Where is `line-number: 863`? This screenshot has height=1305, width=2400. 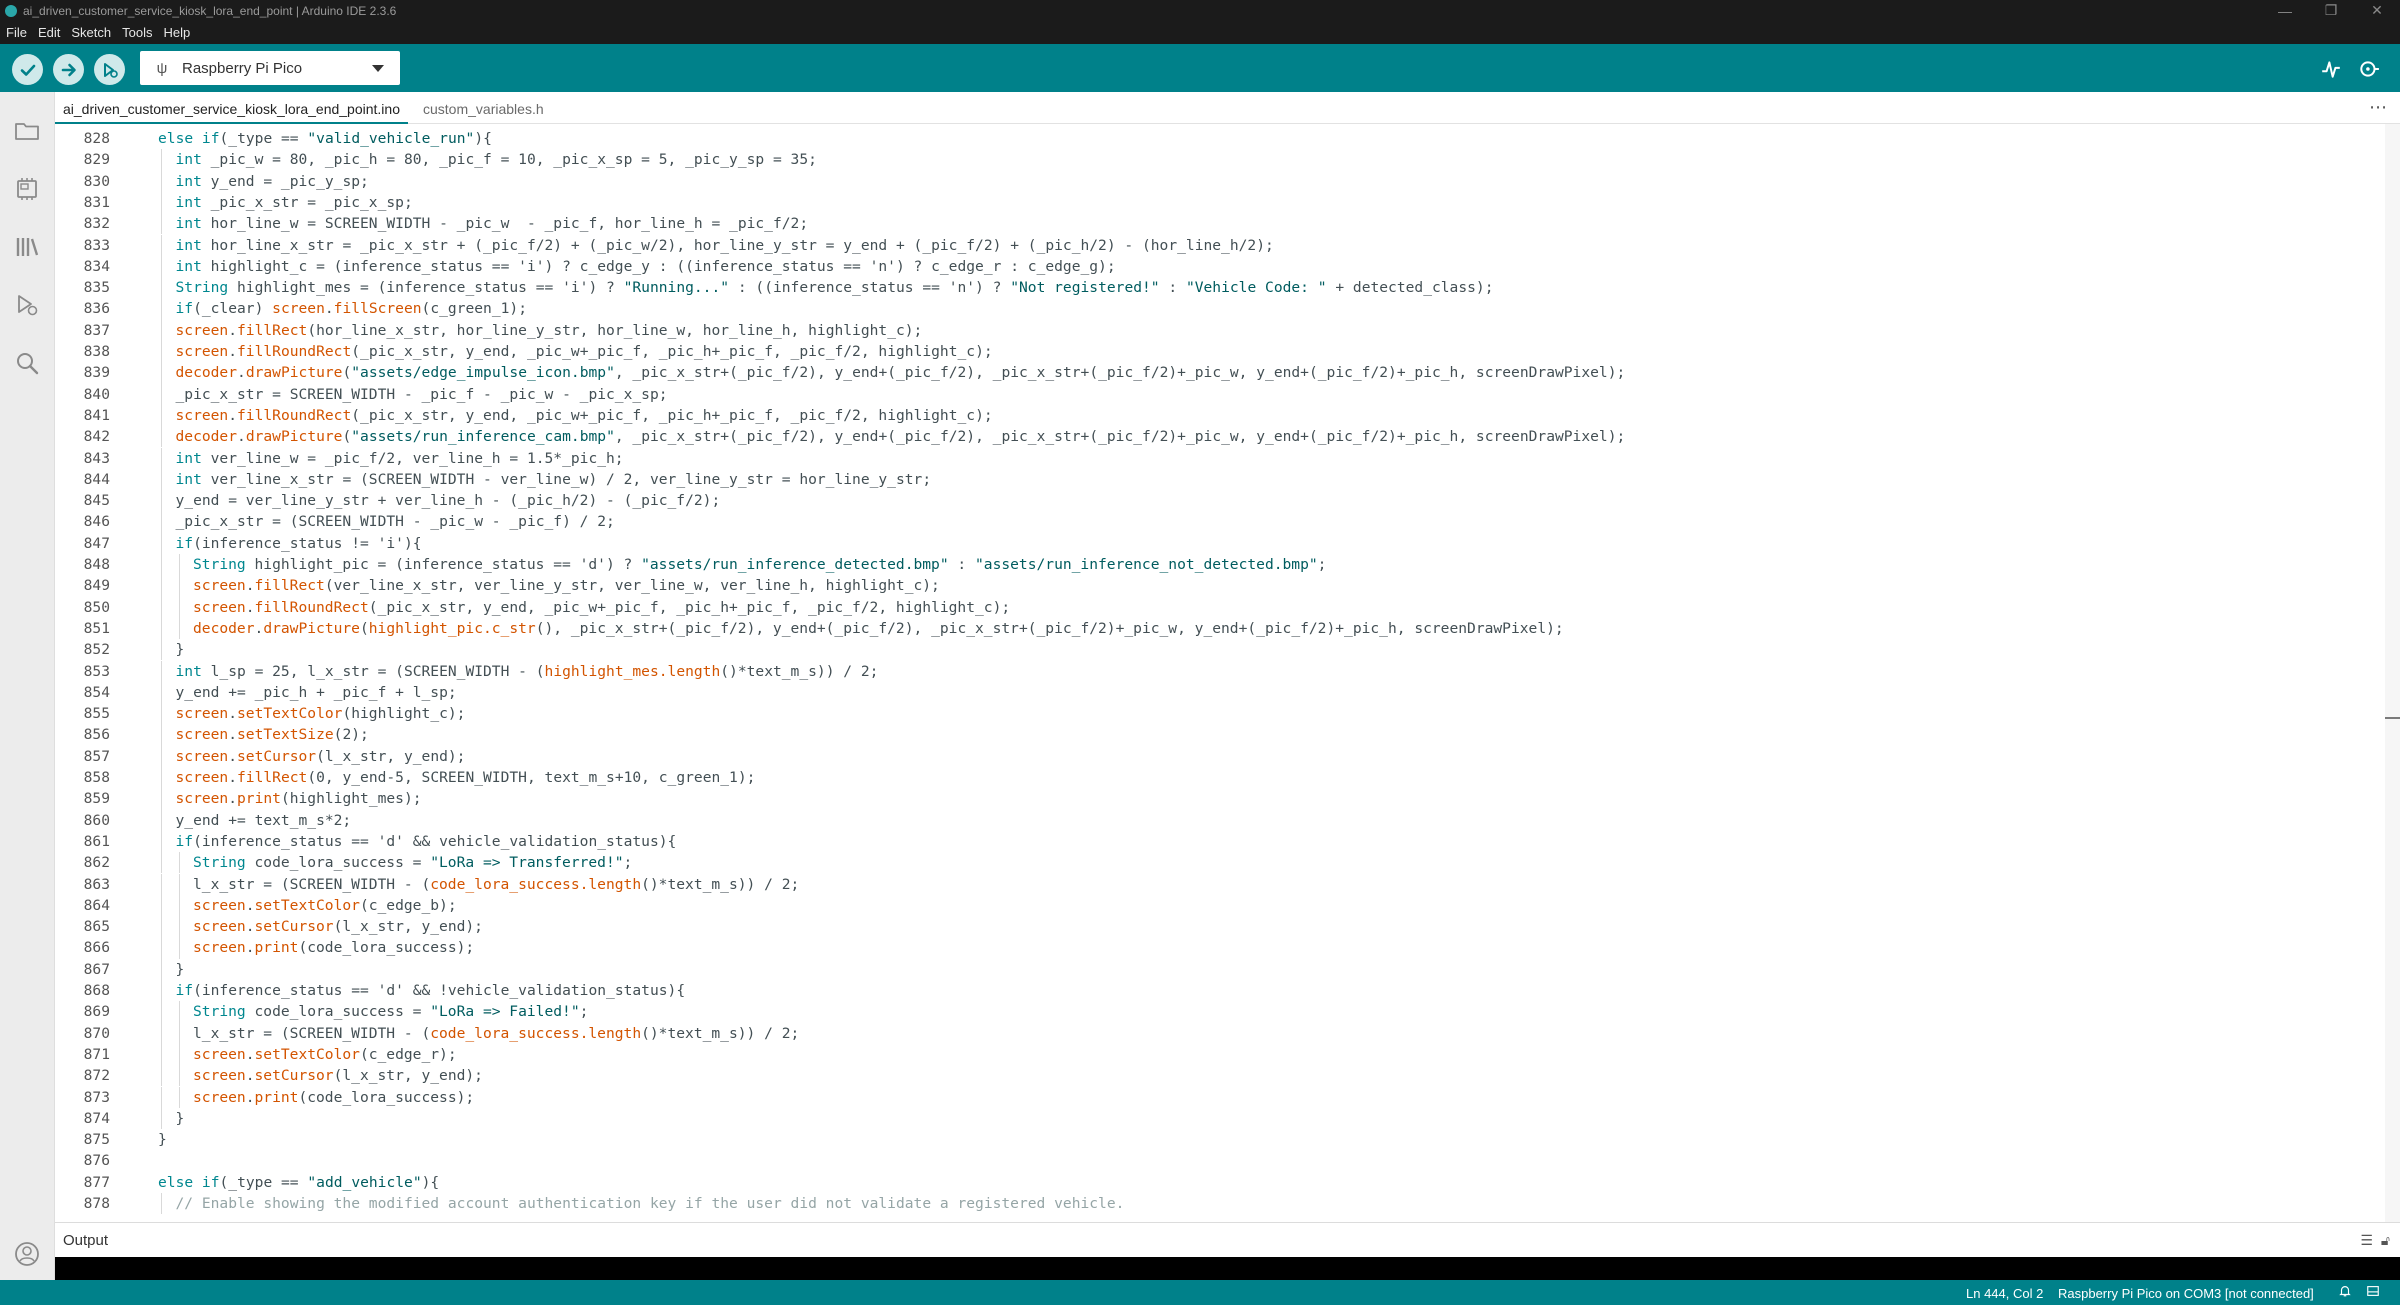
line-number: 863 is located at coordinates (96, 884).